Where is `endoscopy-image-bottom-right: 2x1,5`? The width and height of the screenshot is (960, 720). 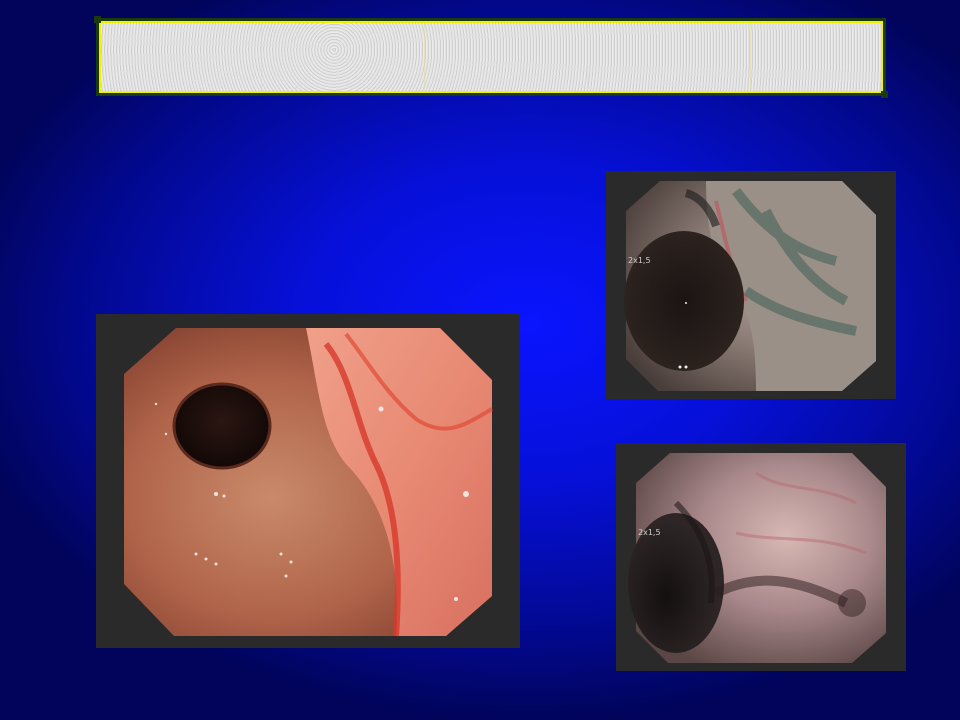 endoscopy-image-bottom-right: 2x1,5 is located at coordinates (761, 557).